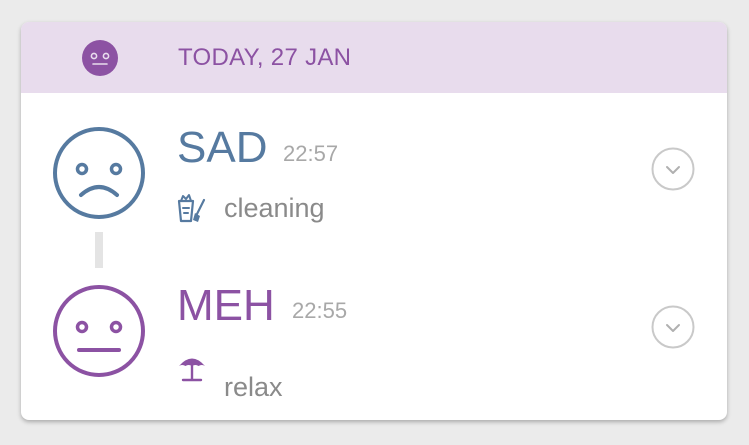 The image size is (749, 445). Describe the element at coordinates (226, 305) in the screenshot. I see `mood-label: MEH` at that location.